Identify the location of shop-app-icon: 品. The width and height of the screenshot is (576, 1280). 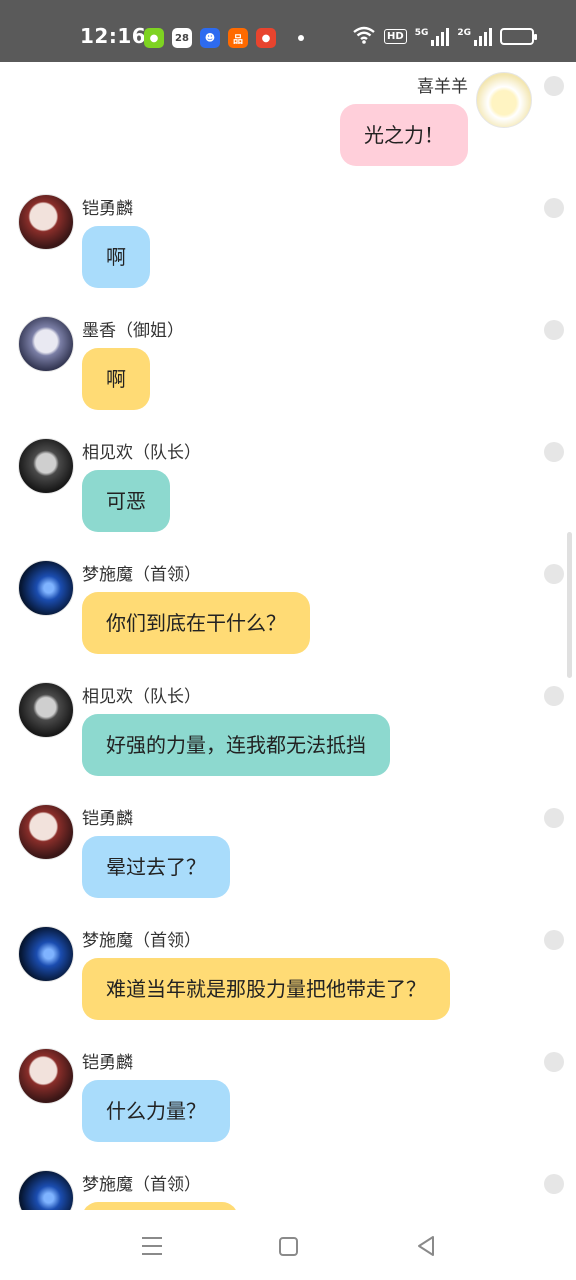
(238, 38).